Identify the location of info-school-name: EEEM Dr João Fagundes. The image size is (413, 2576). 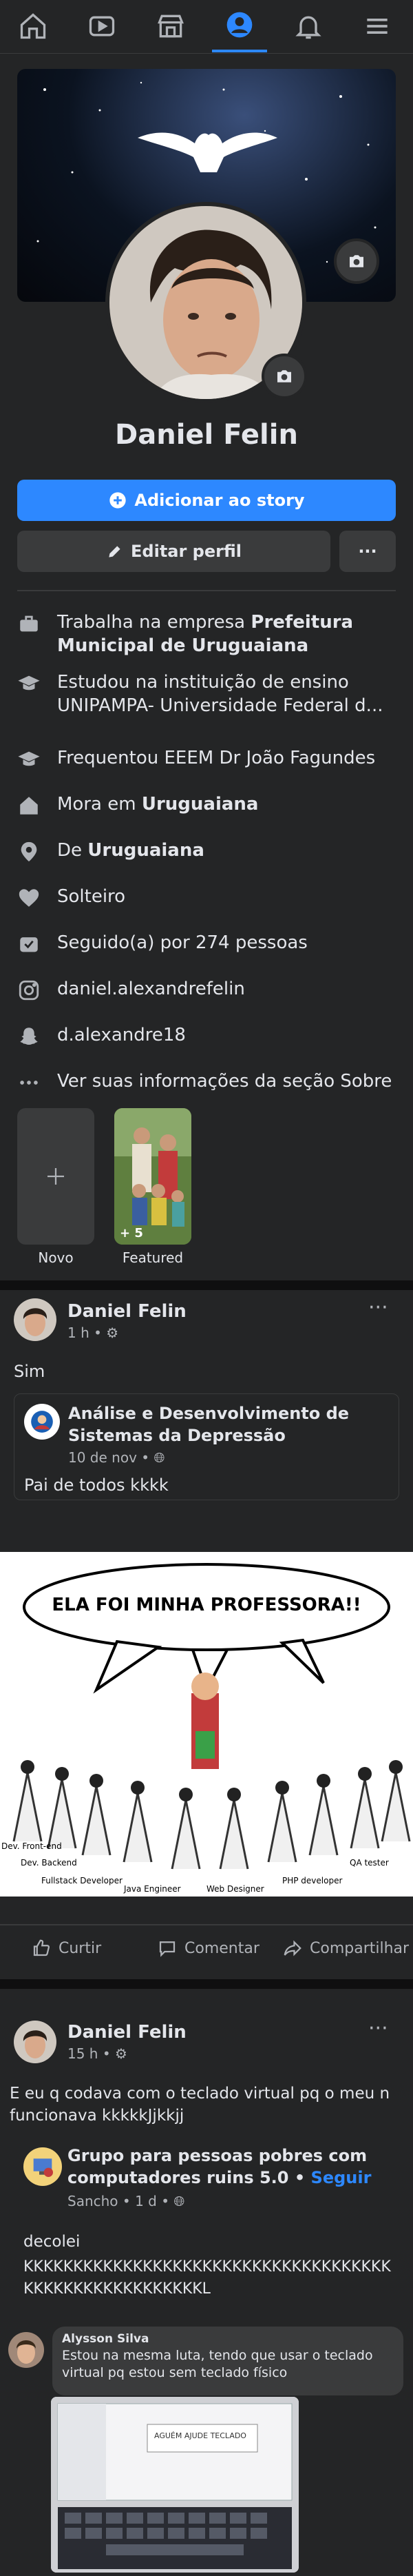
(269, 758).